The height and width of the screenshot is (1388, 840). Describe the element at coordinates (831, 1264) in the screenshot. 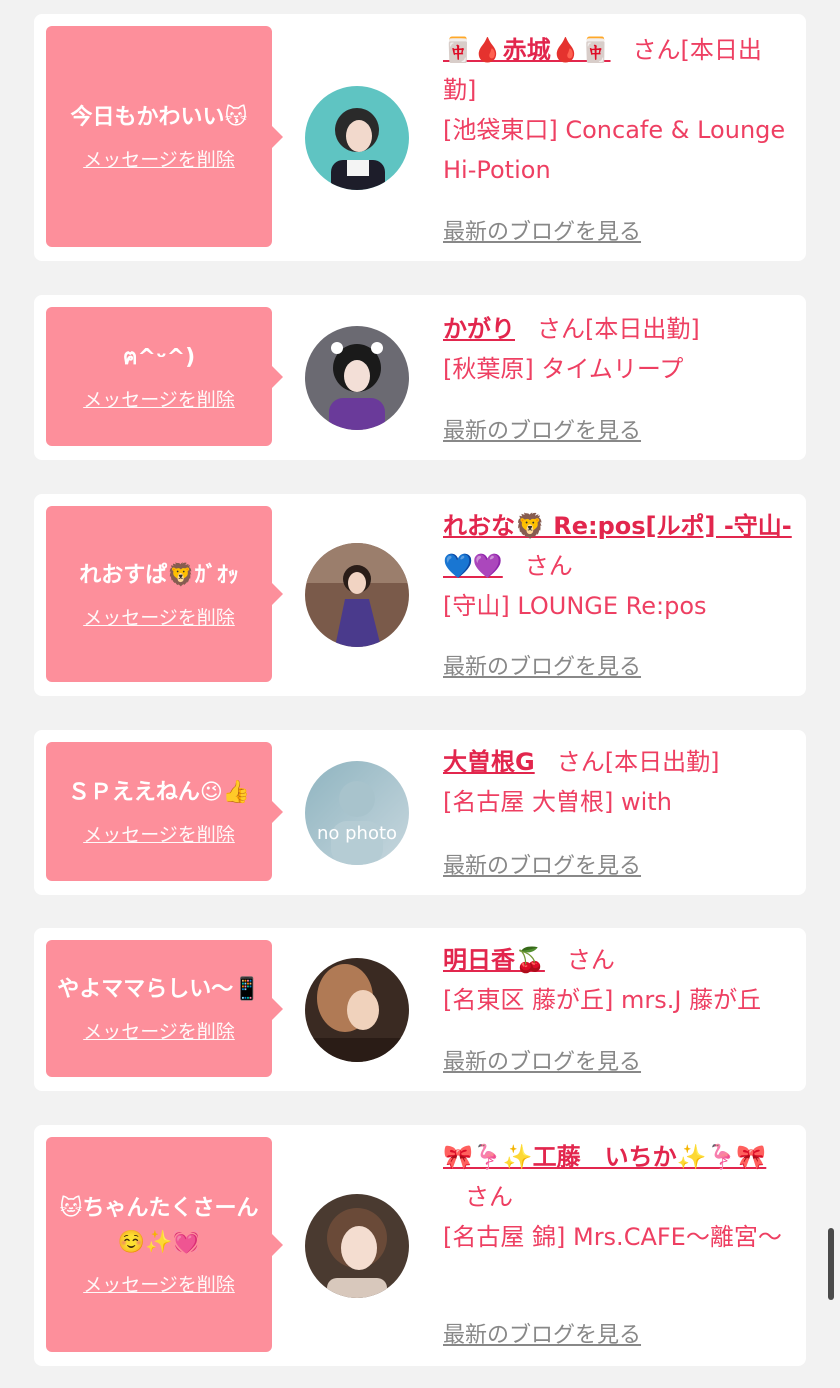

I see `scrollbar` at that location.